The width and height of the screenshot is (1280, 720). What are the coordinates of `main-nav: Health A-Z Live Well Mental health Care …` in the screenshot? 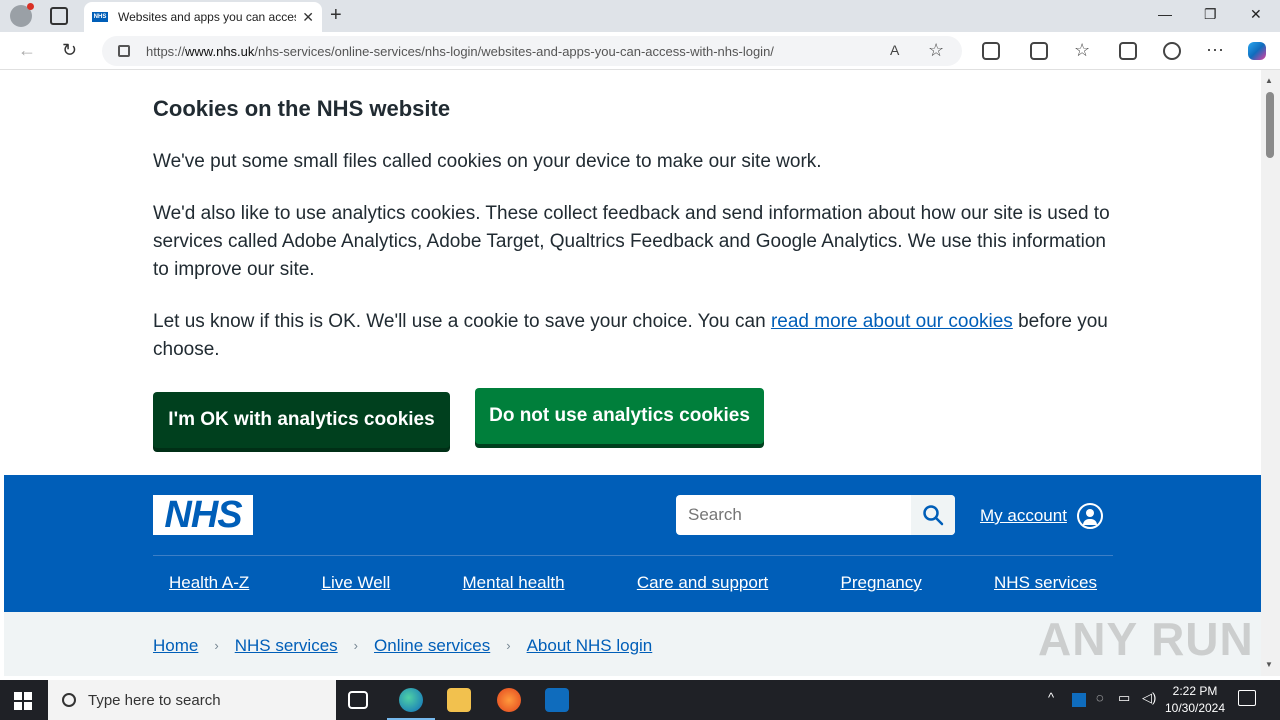 It's located at (633, 583).